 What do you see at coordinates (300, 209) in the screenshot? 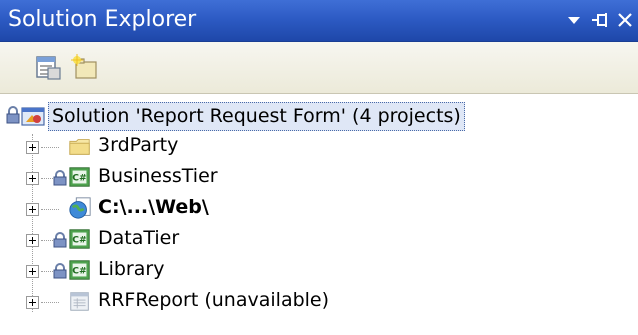
I see `tree-node-web: C:\...\Web\` at bounding box center [300, 209].